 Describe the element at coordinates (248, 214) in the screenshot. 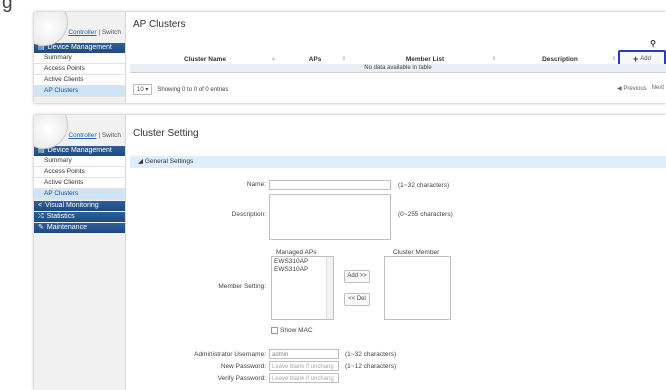

I see `description-label: Description:` at that location.